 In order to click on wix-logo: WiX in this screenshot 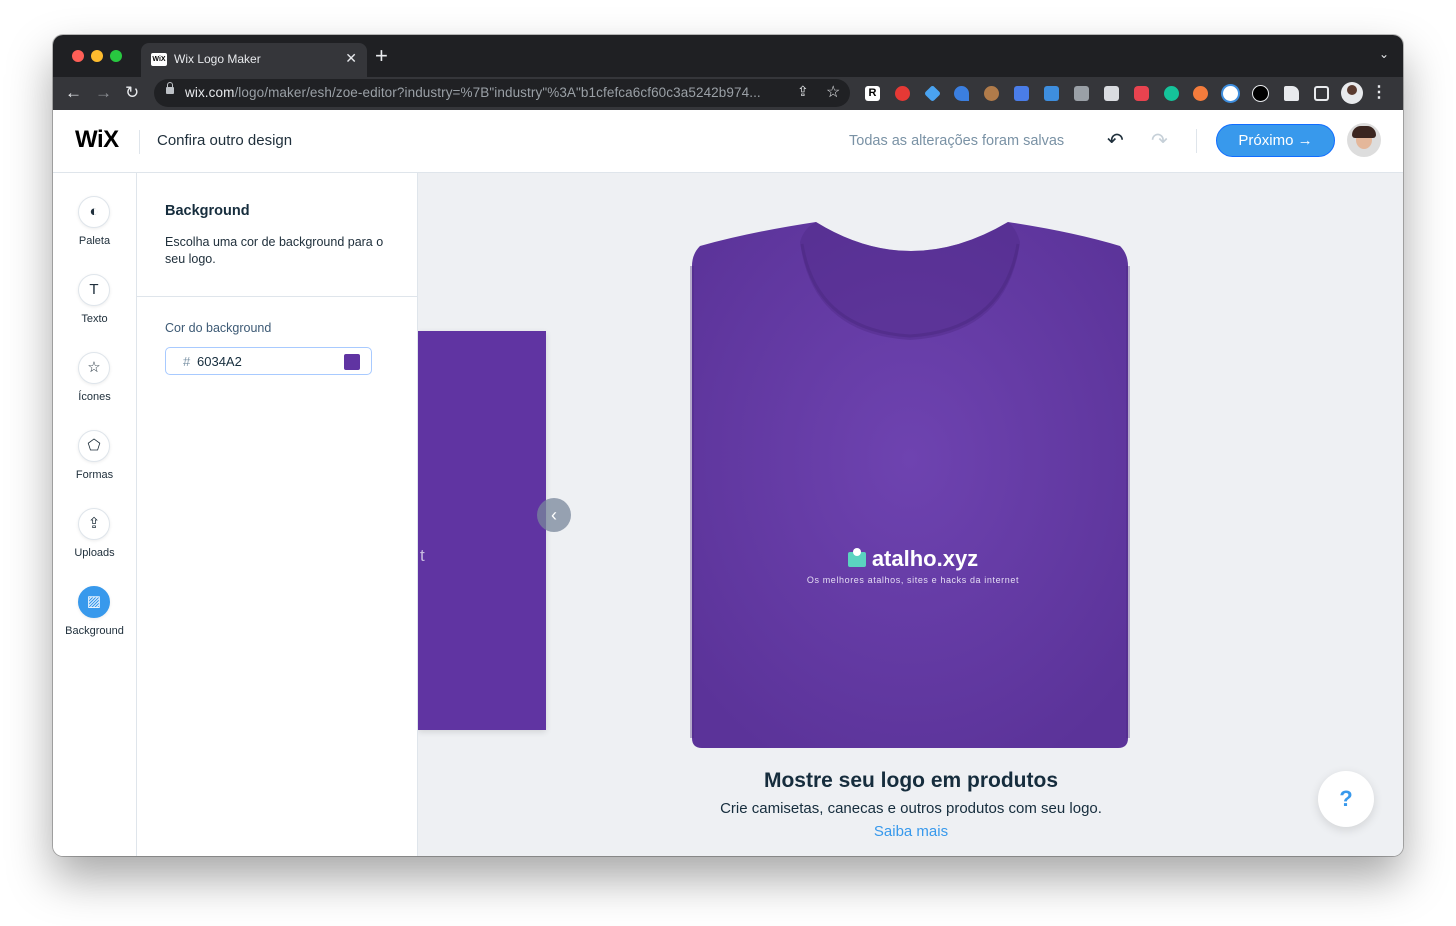, I will do `click(97, 140)`.